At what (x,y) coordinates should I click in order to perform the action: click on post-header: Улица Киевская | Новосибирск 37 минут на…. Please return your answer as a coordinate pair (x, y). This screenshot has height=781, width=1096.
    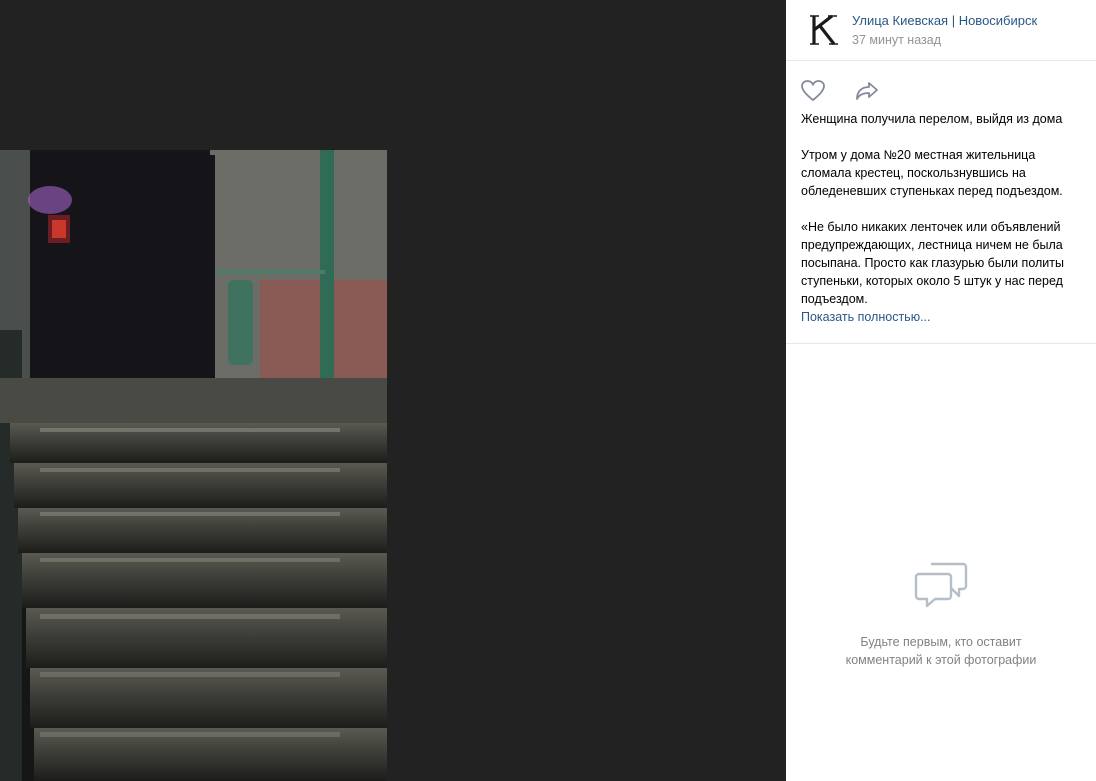
    Looking at the image, I should click on (941, 30).